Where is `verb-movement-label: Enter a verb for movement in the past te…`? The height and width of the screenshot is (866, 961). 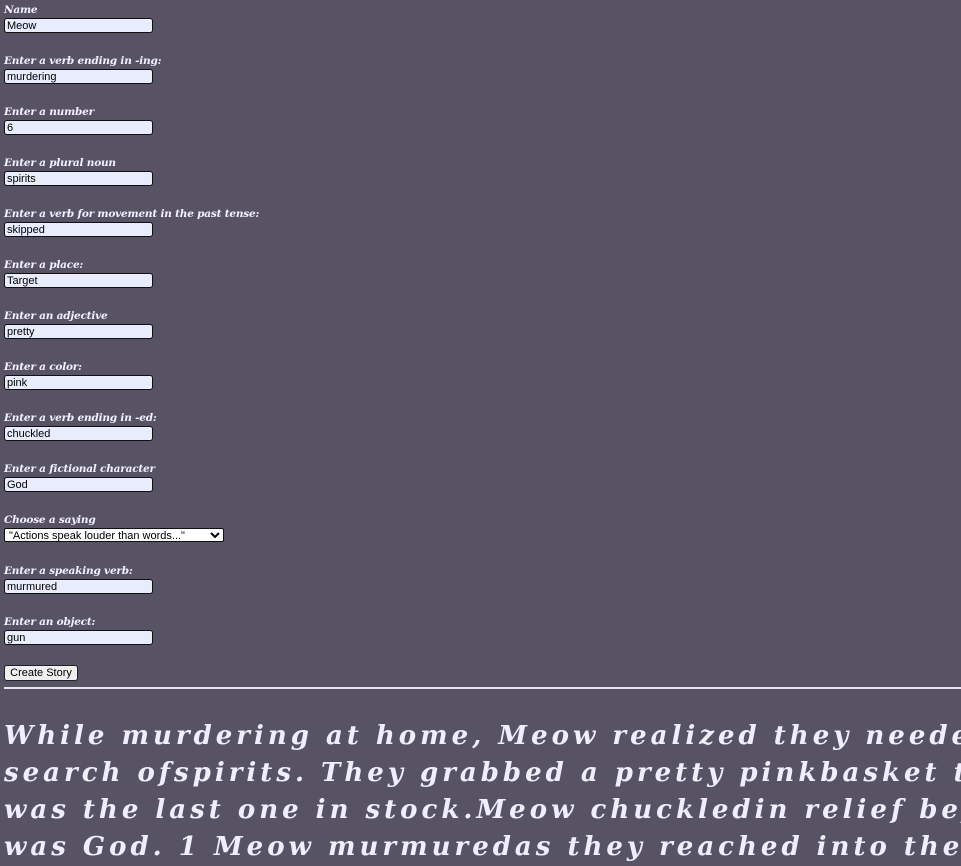 verb-movement-label: Enter a verb for movement in the past te… is located at coordinates (132, 214).